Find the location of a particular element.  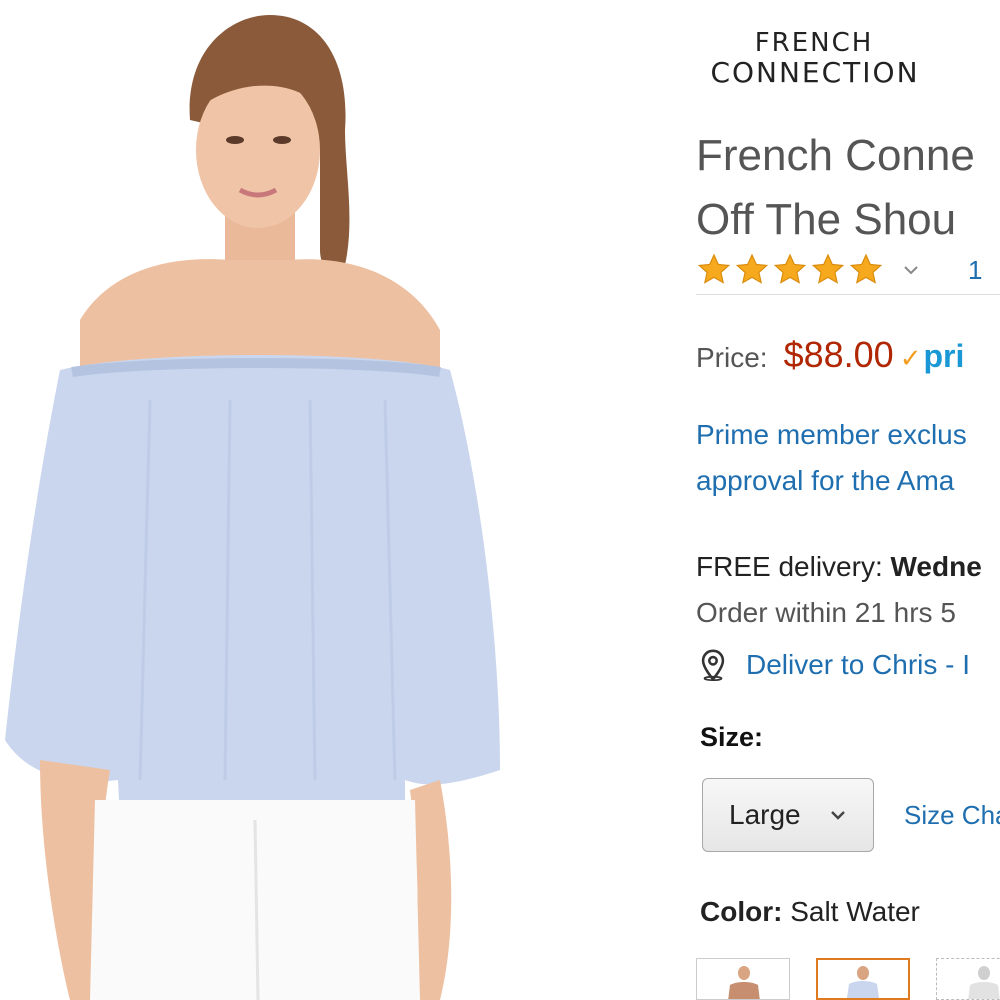

prime-offer-line1: Prime member exclus is located at coordinates (831, 434).